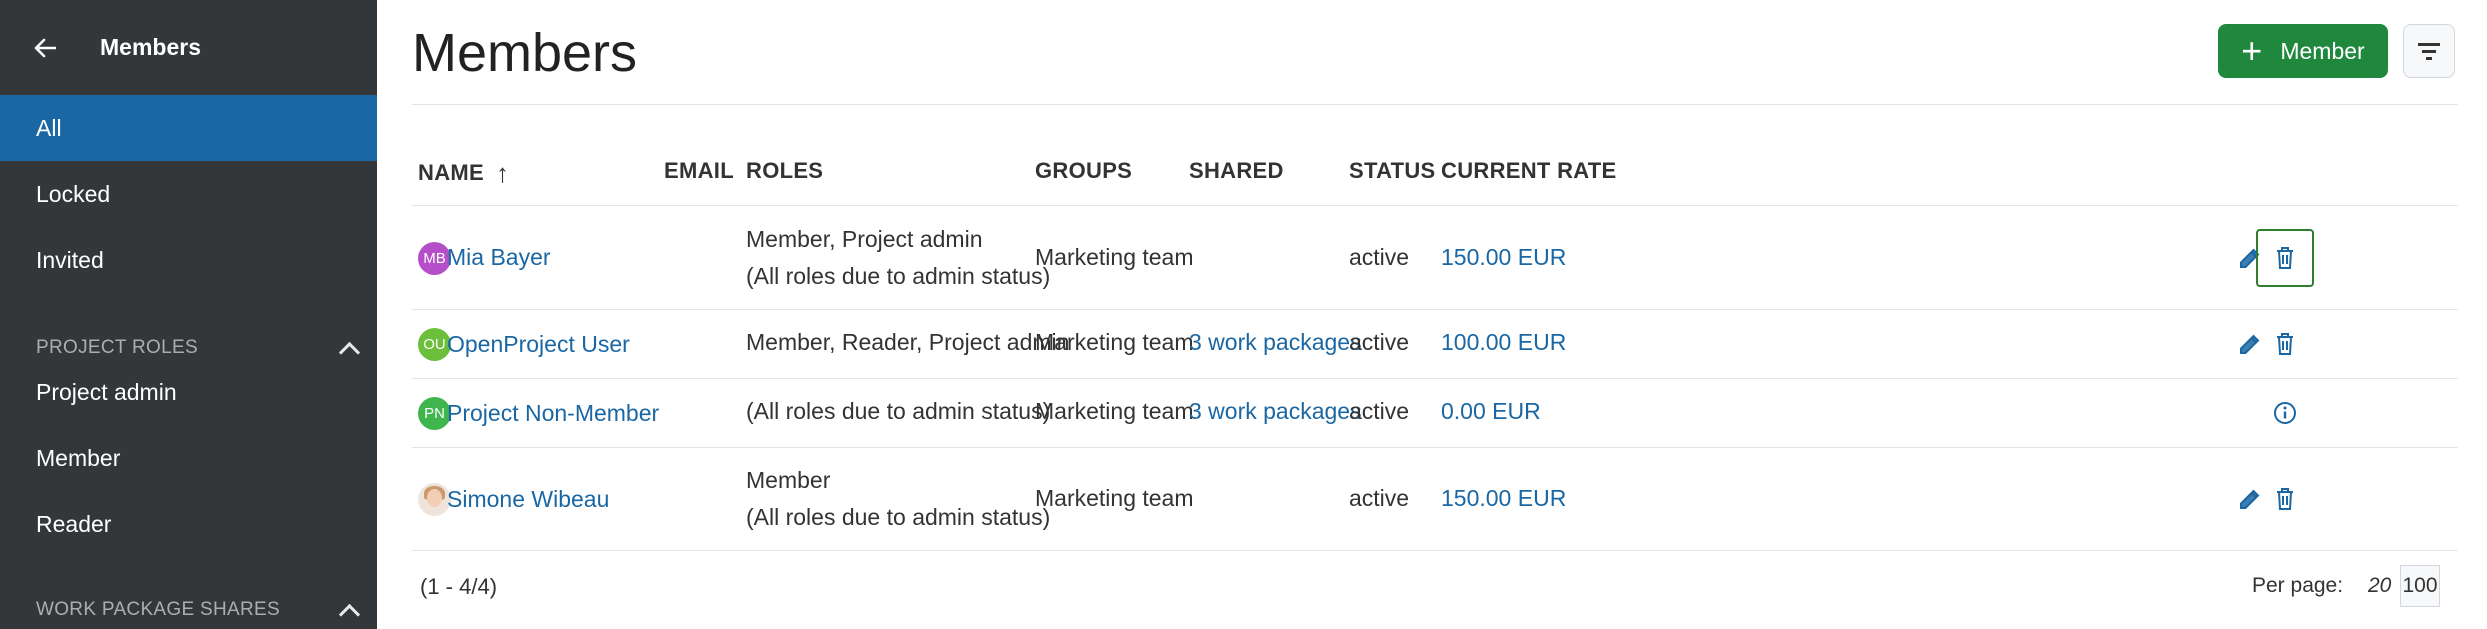 The image size is (2487, 629). Describe the element at coordinates (188, 260) in the screenshot. I see `sidebar-item-invited: Invited` at that location.